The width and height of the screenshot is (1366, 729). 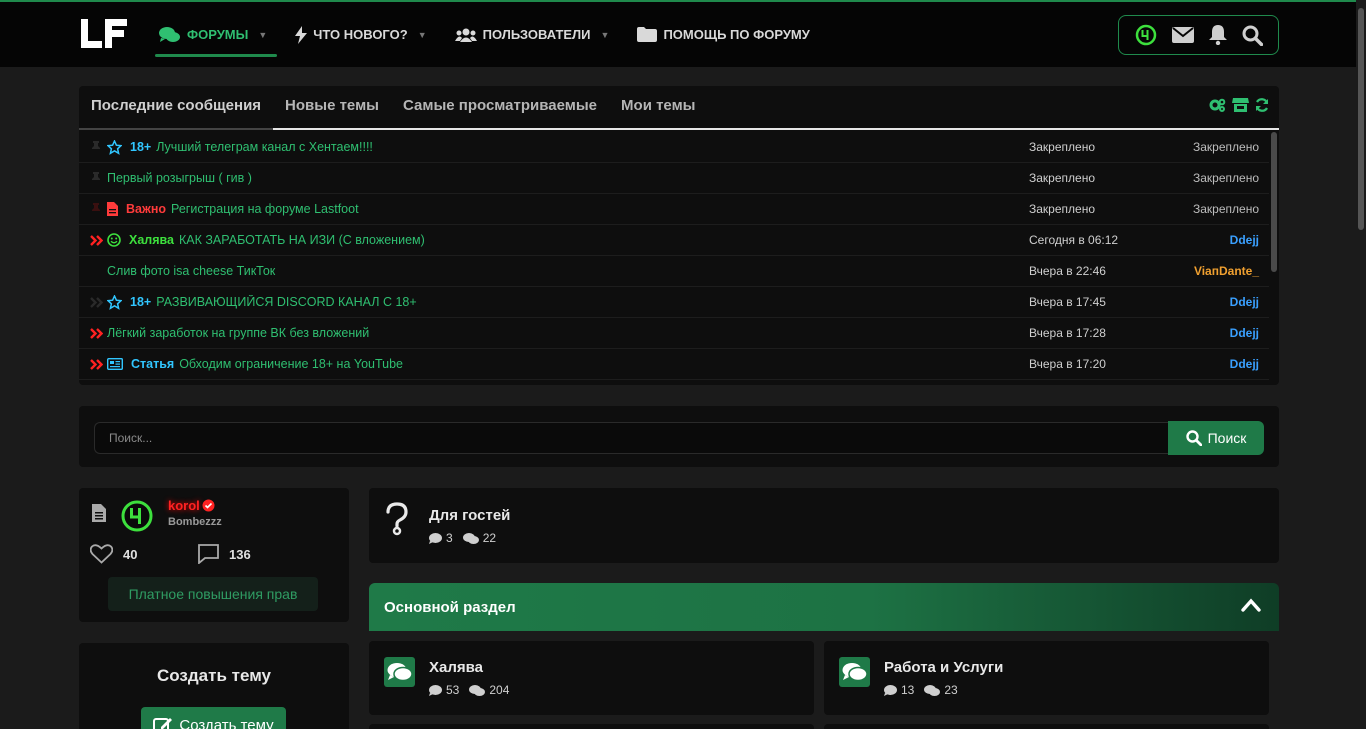 What do you see at coordinates (140, 364) in the screenshot?
I see `thread-prefix: Статья` at bounding box center [140, 364].